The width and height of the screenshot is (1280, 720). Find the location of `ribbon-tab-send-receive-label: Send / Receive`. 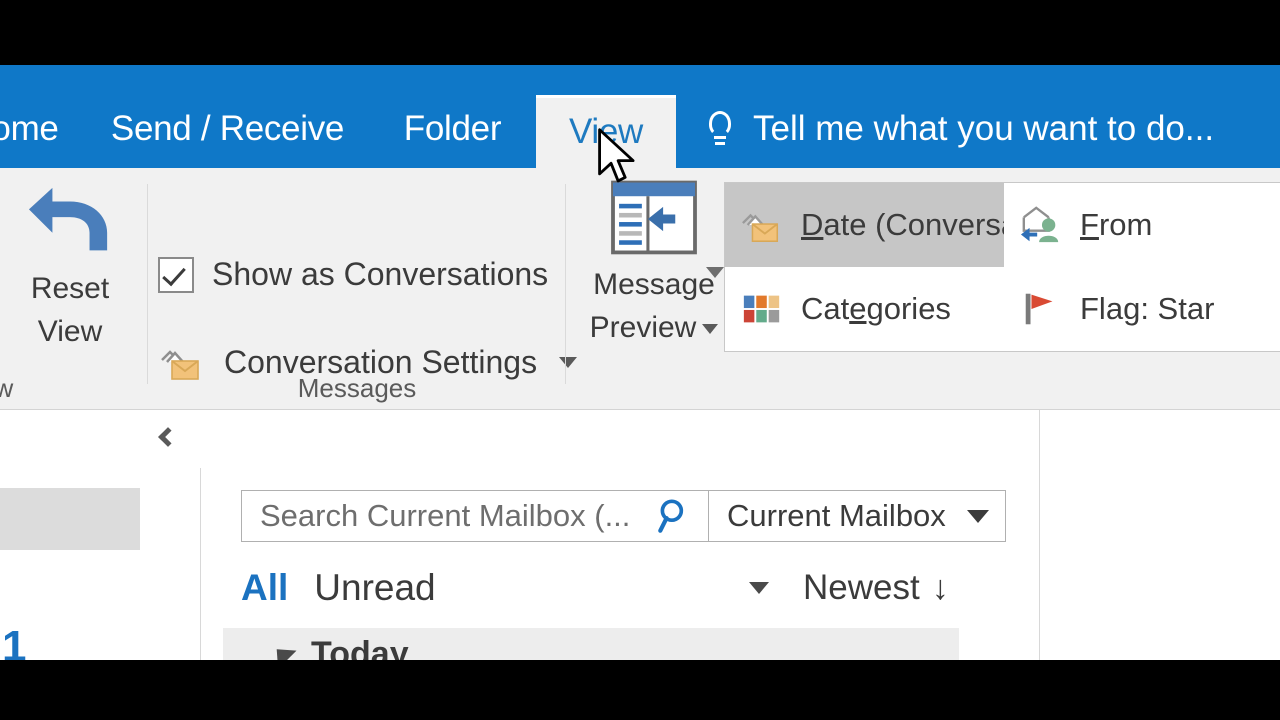

ribbon-tab-send-receive-label: Send / Receive is located at coordinates (227, 128).